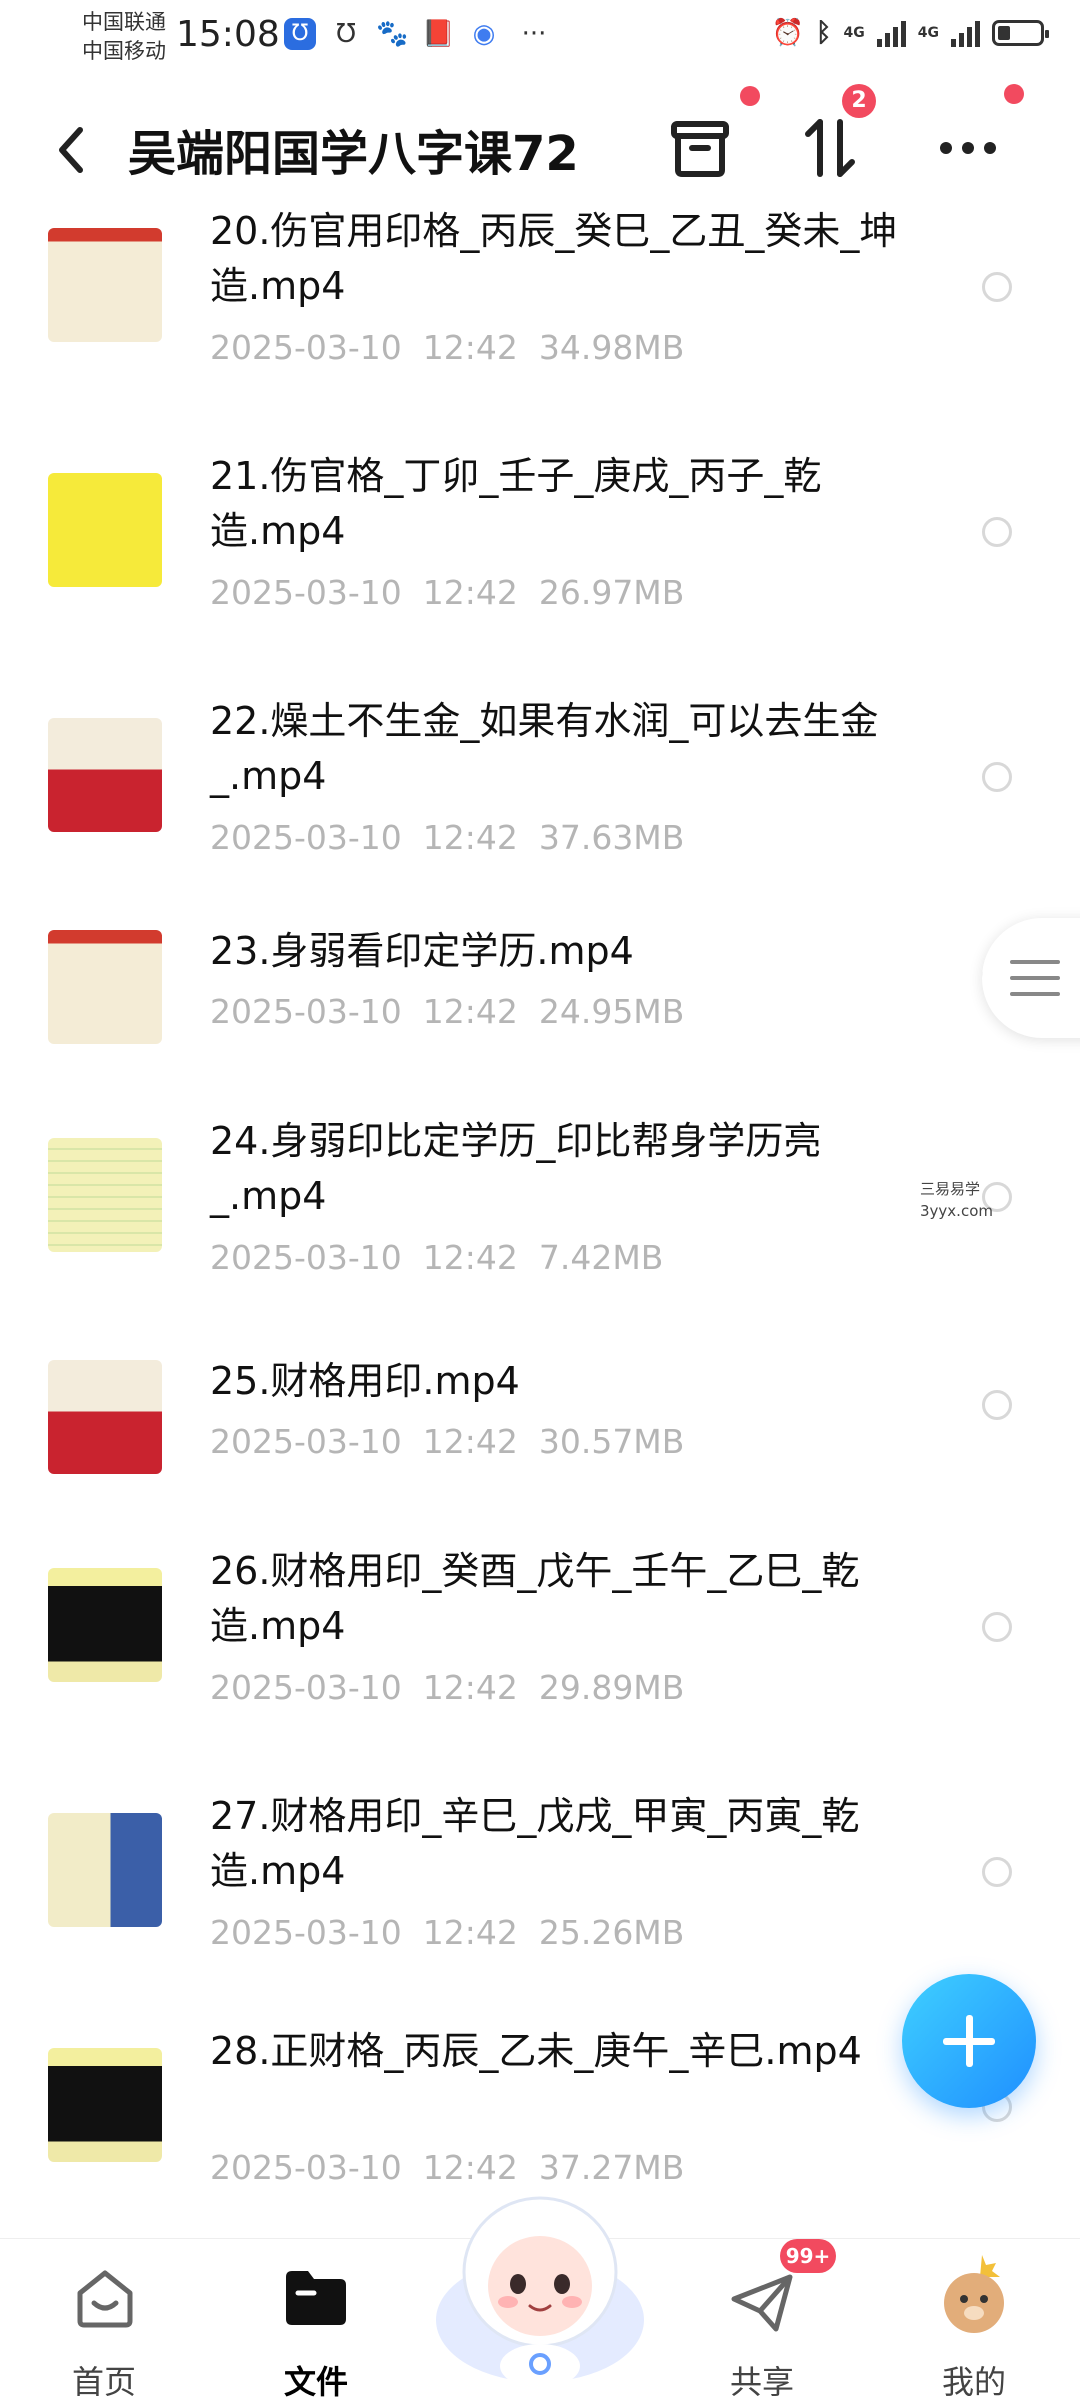 This screenshot has height=2403, width=1080. Describe the element at coordinates (750, 96) in the screenshot. I see `archive-notification-dot` at that location.